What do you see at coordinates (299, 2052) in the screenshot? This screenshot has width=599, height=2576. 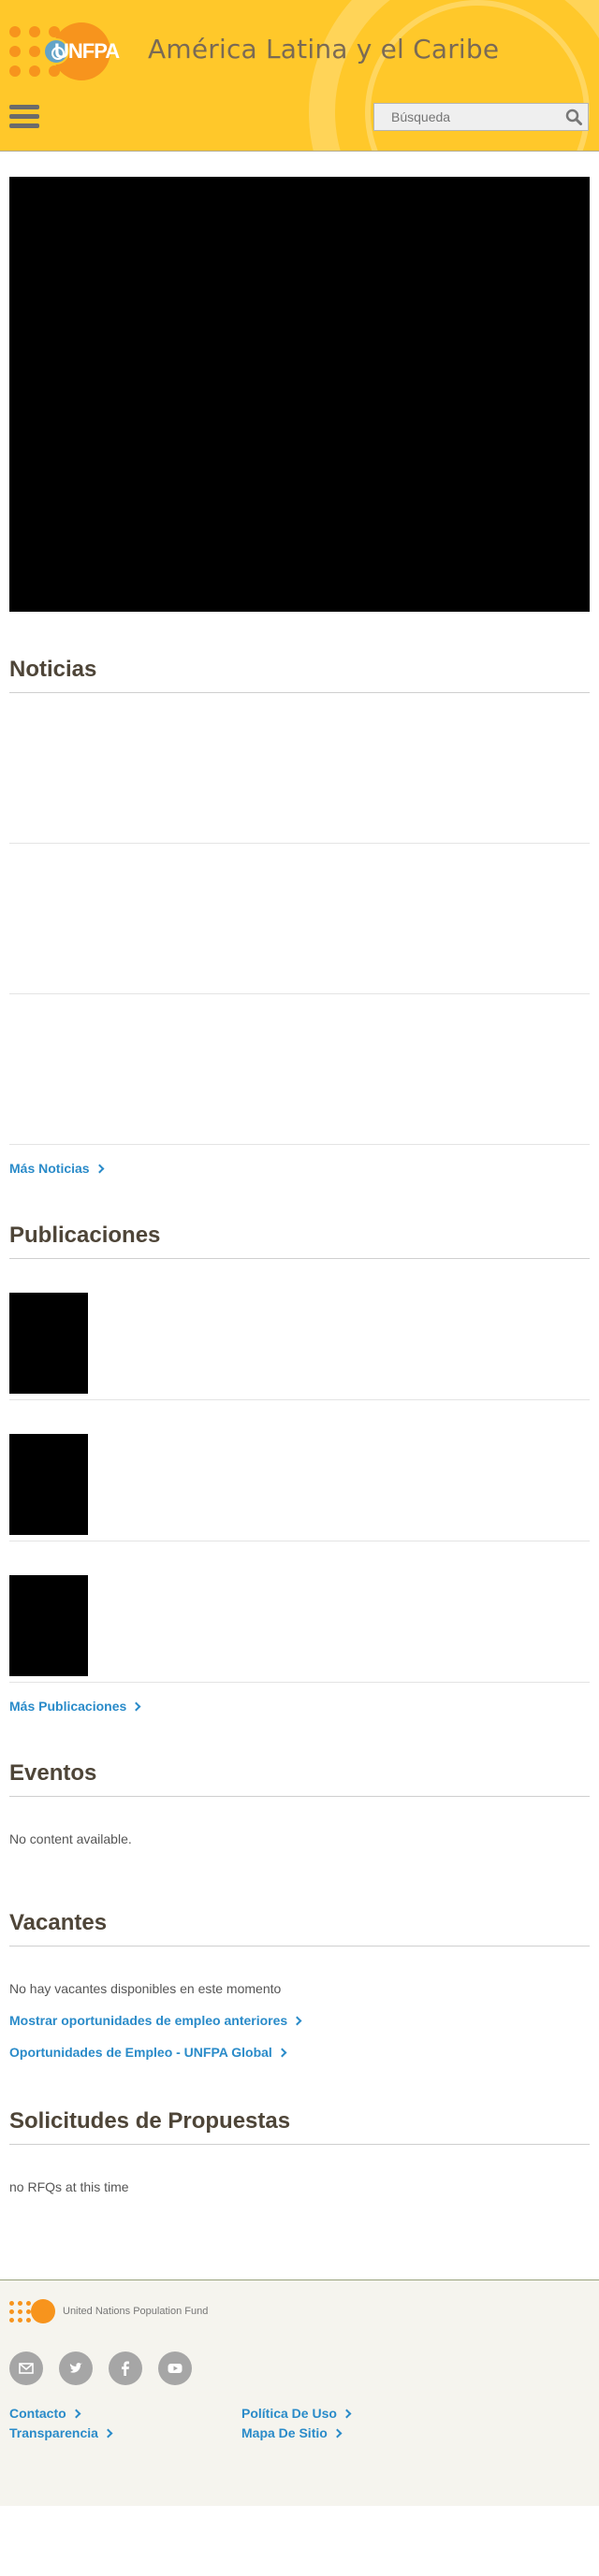 I see `global-jobs-link: Oportunidades de Empleo - UNFPA Global` at bounding box center [299, 2052].